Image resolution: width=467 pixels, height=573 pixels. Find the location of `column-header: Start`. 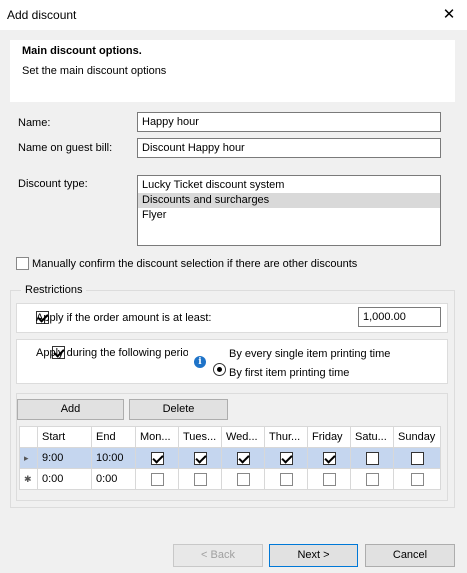

column-header: Start is located at coordinates (64, 437).